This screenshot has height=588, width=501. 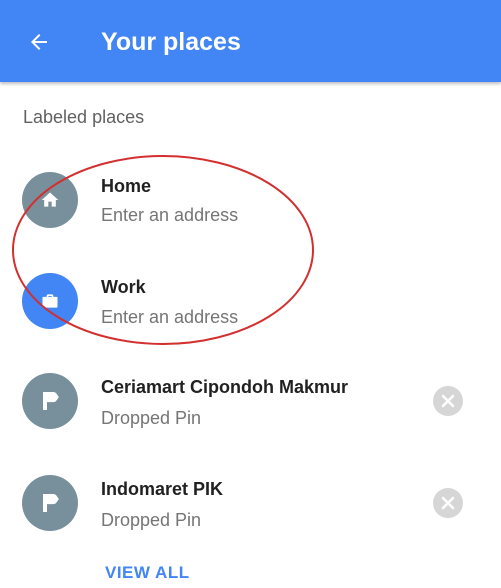 I want to click on home-icon, so click(x=50, y=199).